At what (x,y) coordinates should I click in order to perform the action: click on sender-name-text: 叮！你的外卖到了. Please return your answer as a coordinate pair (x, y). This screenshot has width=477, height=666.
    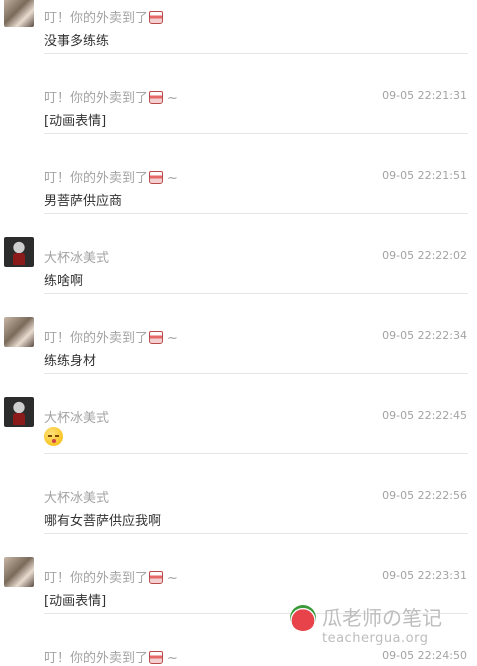
    Looking at the image, I should click on (96, 658).